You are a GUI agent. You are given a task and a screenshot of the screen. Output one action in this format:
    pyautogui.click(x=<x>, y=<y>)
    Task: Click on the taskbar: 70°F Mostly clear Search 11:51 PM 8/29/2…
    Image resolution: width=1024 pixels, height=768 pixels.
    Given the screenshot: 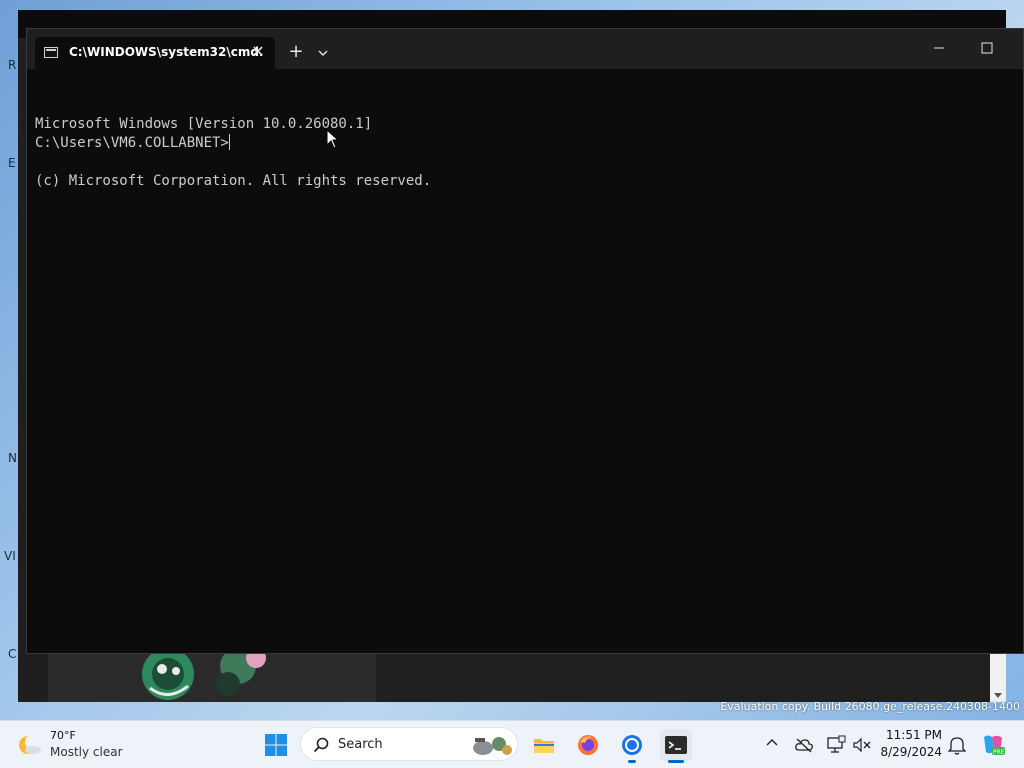 What is the action you would take?
    pyautogui.click(x=512, y=744)
    